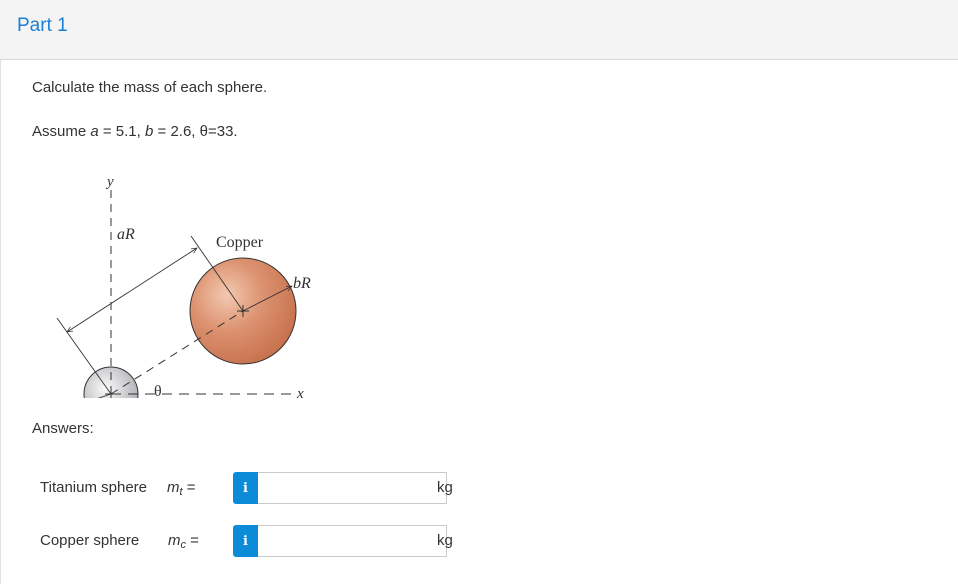 This screenshot has height=584, width=958. What do you see at coordinates (352, 541) in the screenshot?
I see `copper-mass-input` at bounding box center [352, 541].